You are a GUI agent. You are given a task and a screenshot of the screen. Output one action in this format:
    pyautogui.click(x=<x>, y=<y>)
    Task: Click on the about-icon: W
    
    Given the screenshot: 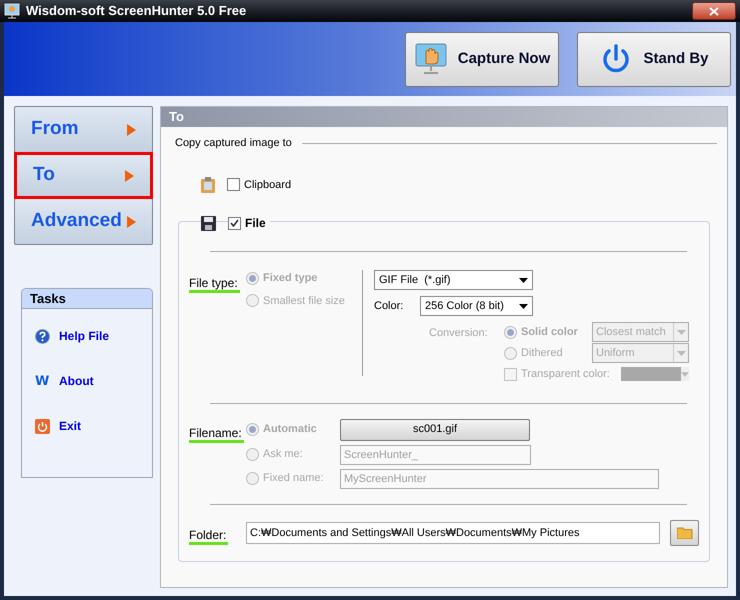 What is the action you would take?
    pyautogui.click(x=42, y=381)
    